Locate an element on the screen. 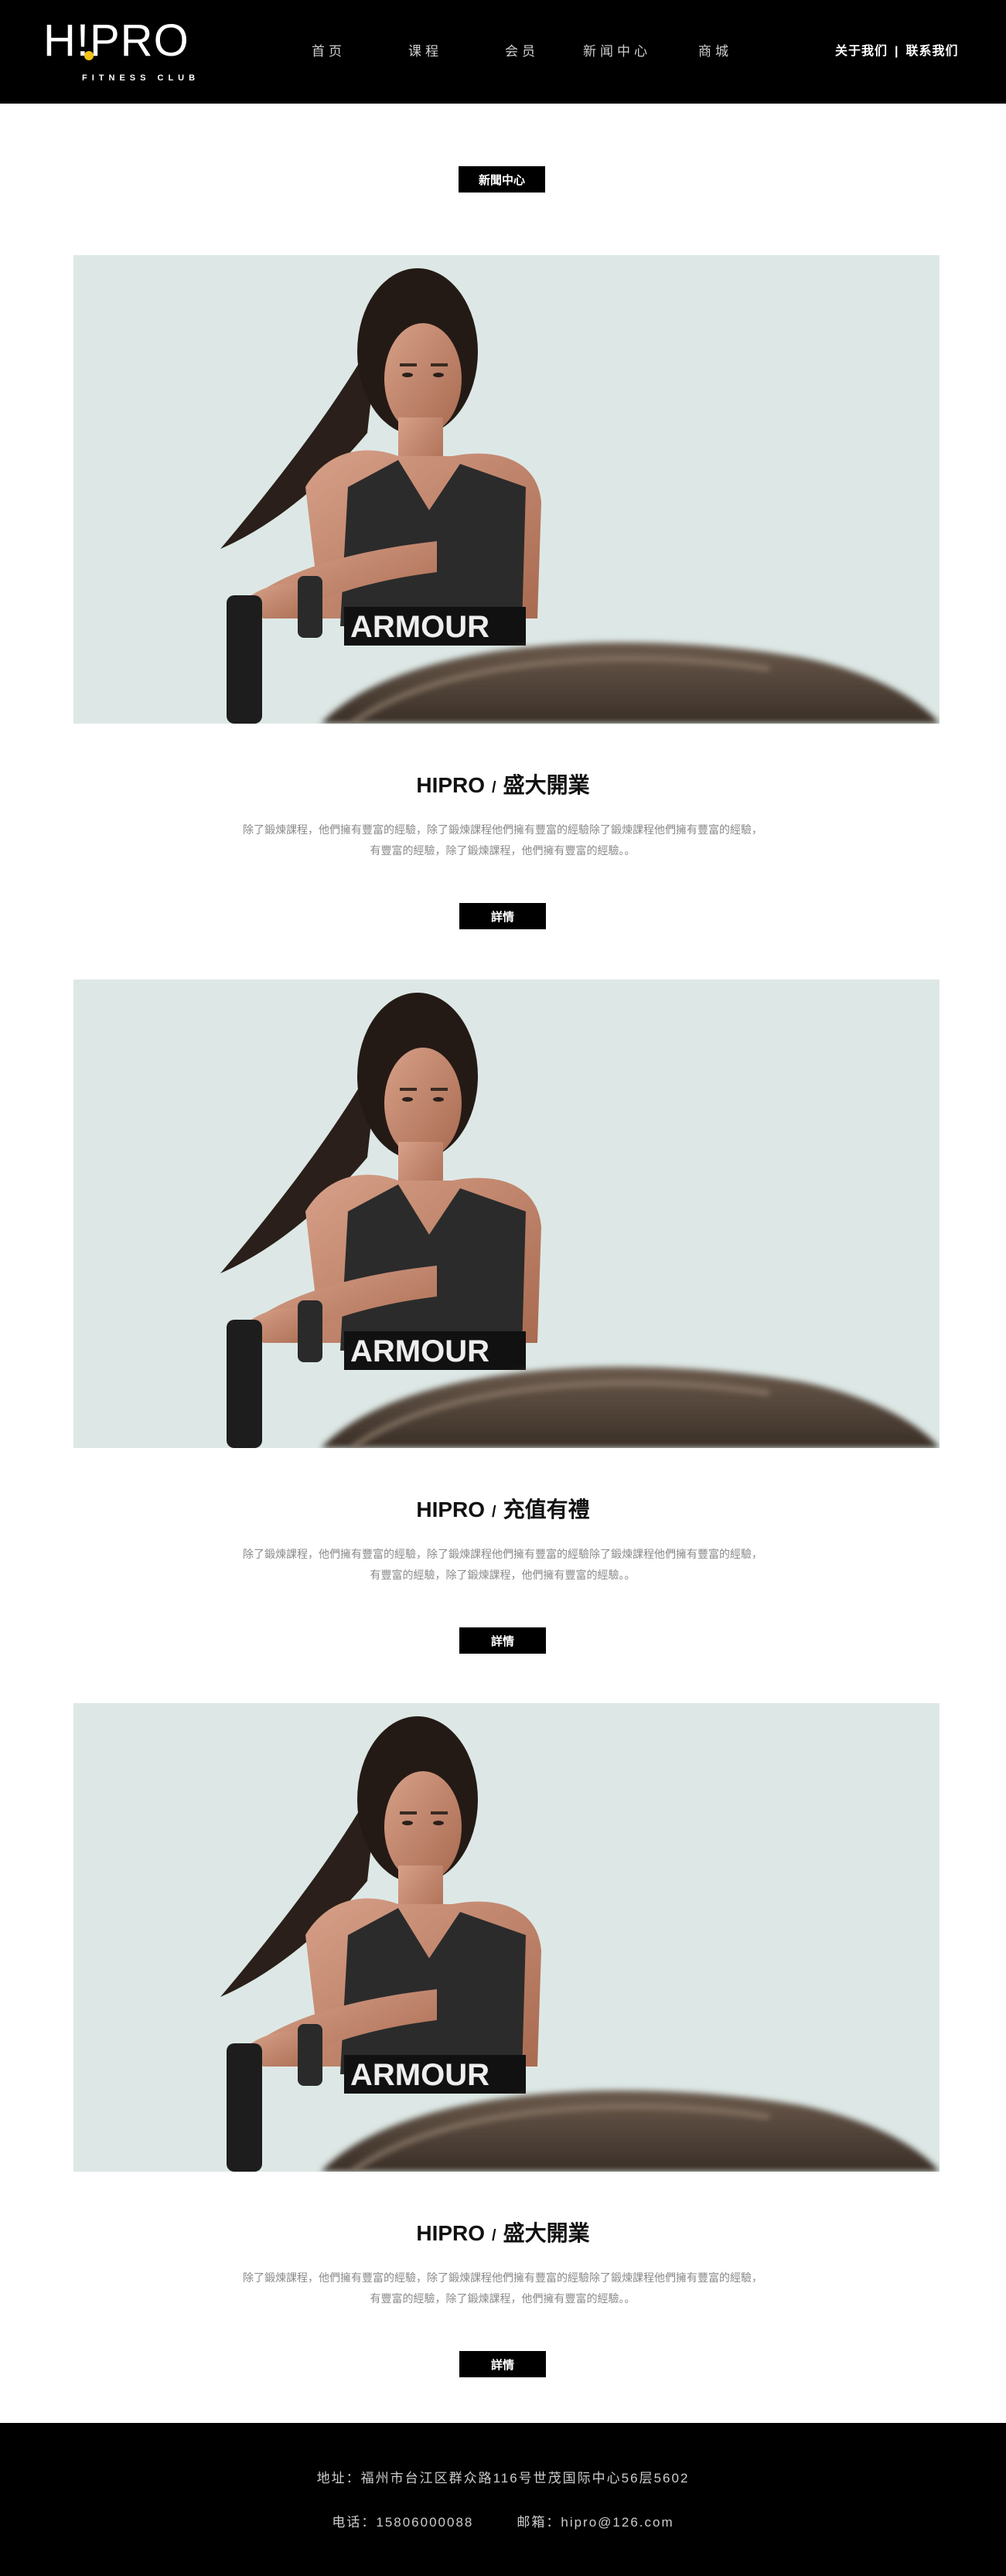  footer-address: 地址：福州市台江区群众路116号世茂国际中心56层5602 is located at coordinates (503, 2478).